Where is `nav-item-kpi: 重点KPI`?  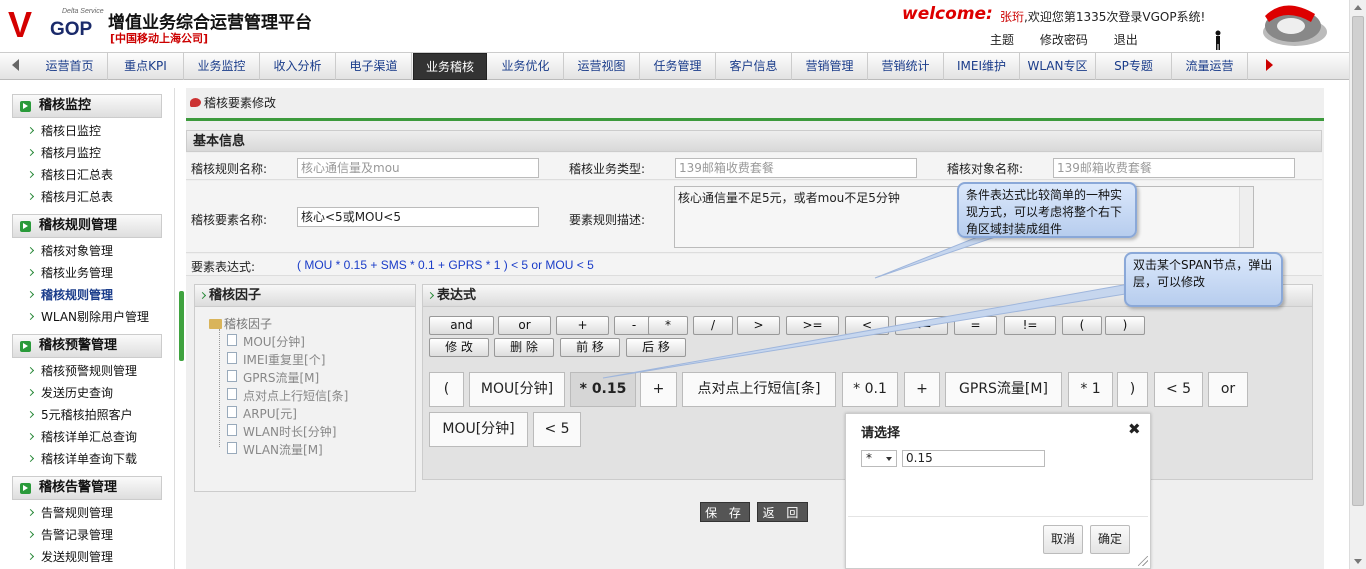
nav-item-kpi: 重点KPI is located at coordinates (146, 66).